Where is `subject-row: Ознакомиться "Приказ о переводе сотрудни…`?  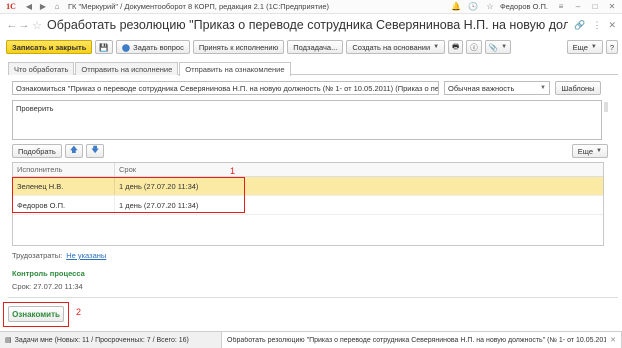 subject-row: Ознакомиться "Приказ о переводе сотрудни… is located at coordinates (310, 88).